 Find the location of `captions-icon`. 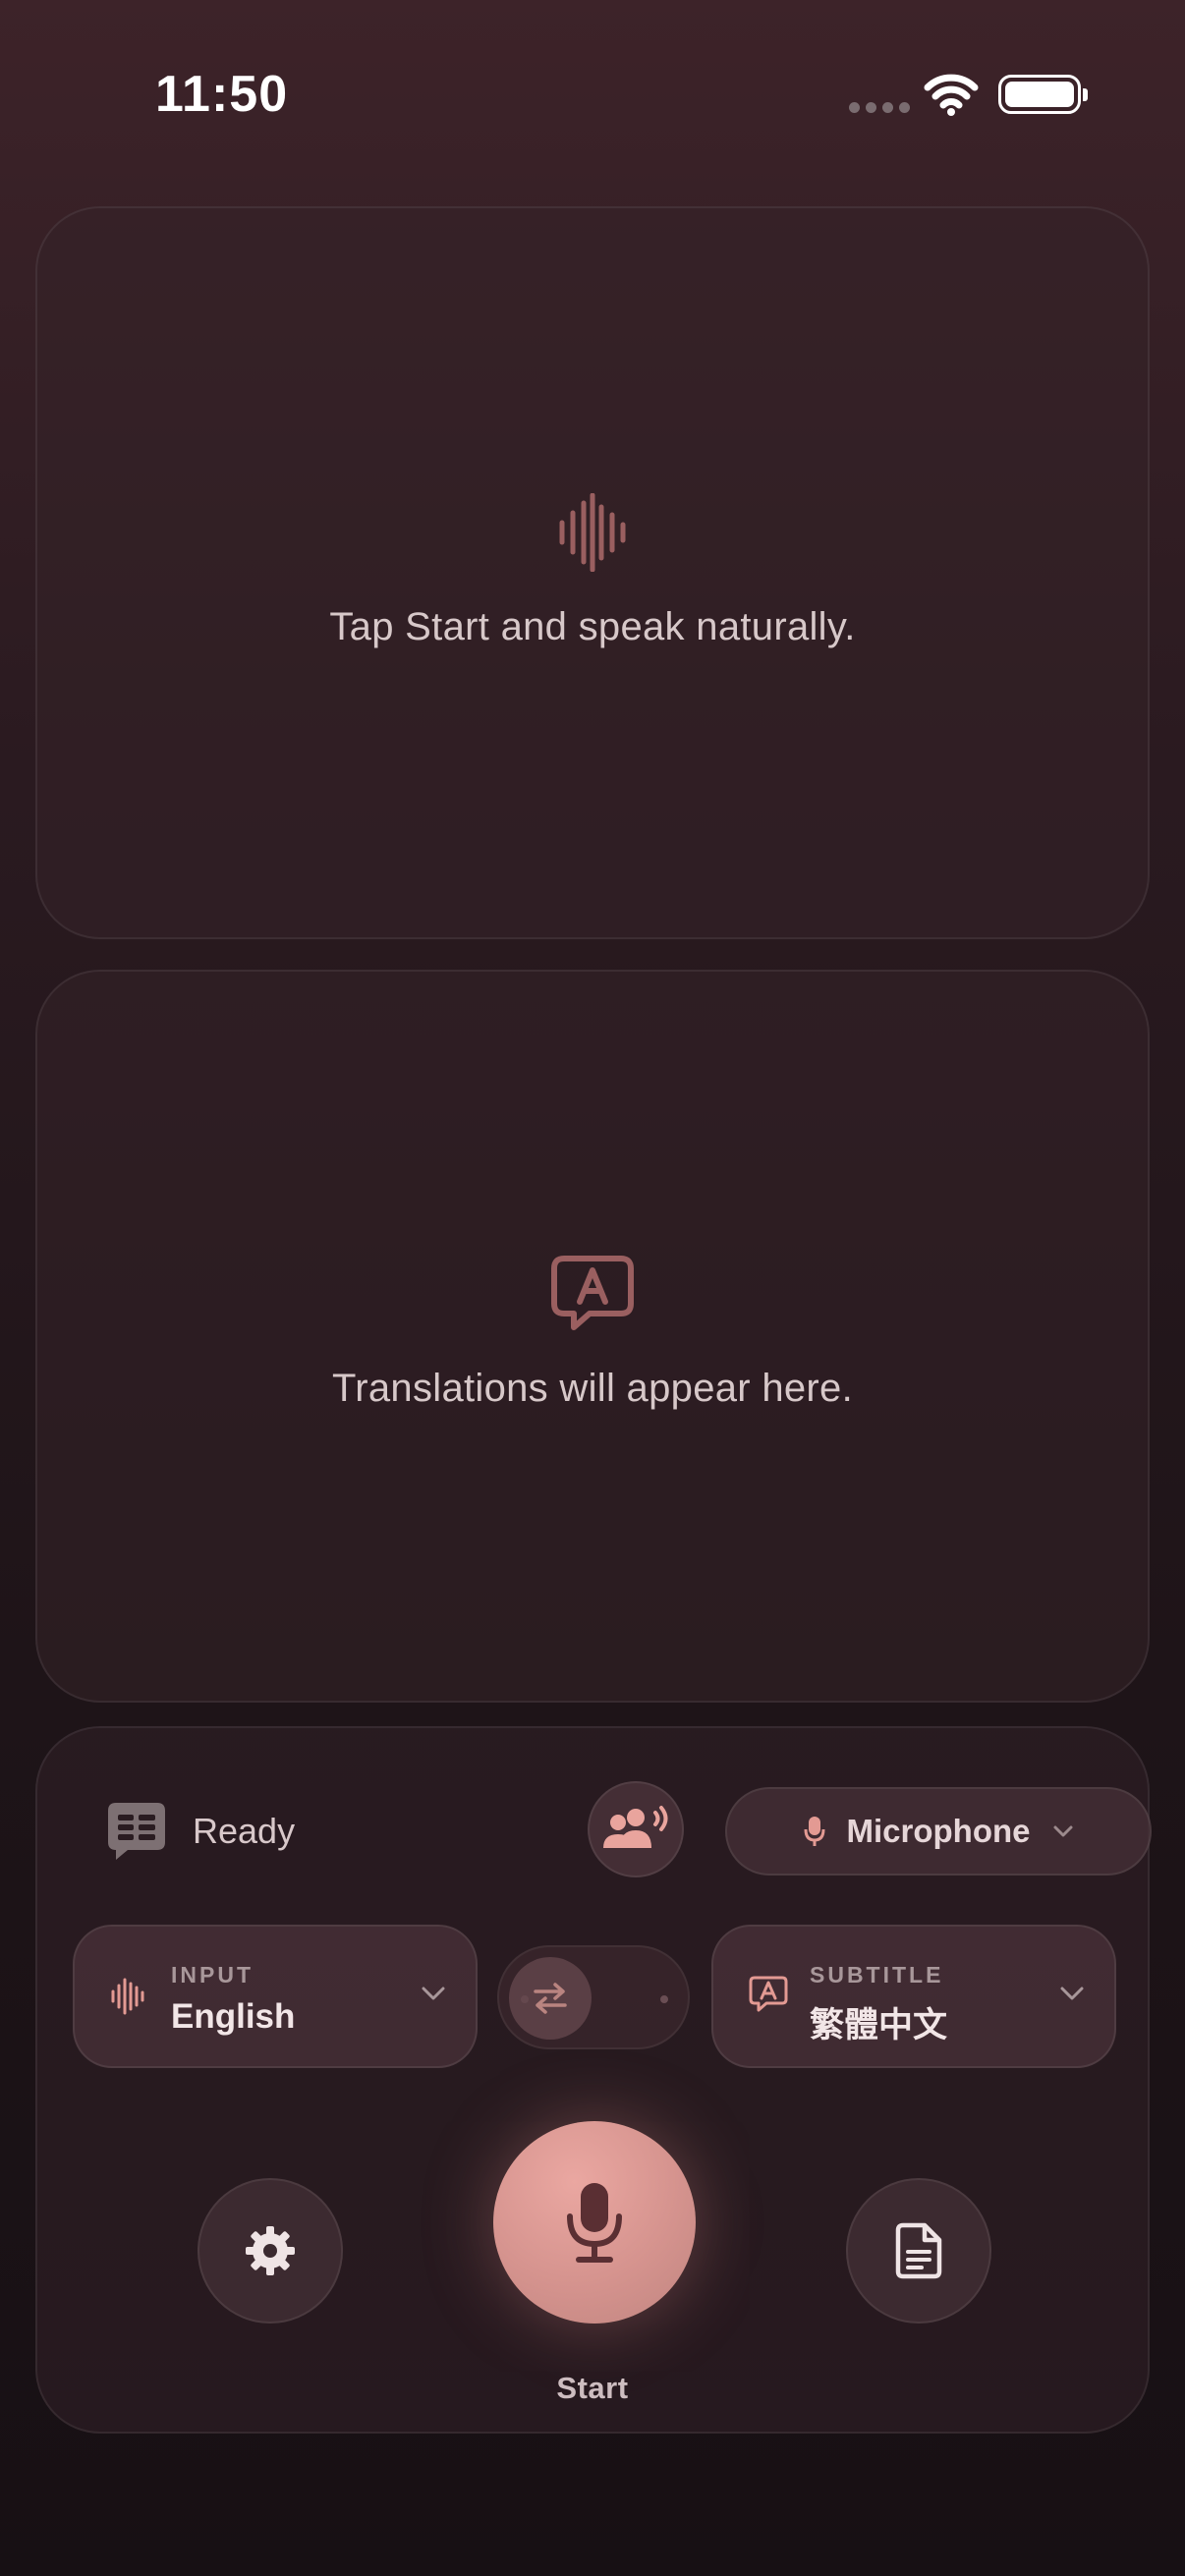

captions-icon is located at coordinates (136, 1831).